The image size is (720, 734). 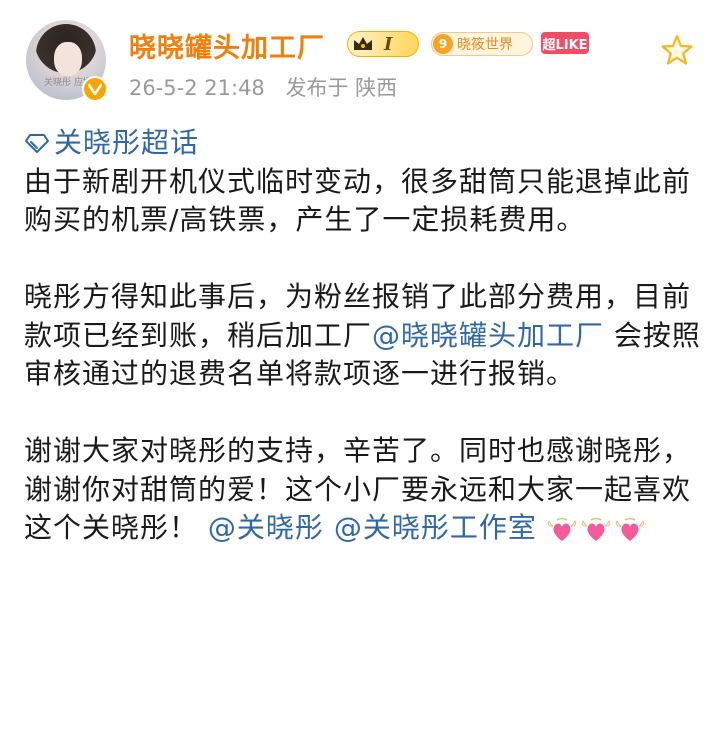 I want to click on world-badge-label: 晓筱世界, so click(x=485, y=45).